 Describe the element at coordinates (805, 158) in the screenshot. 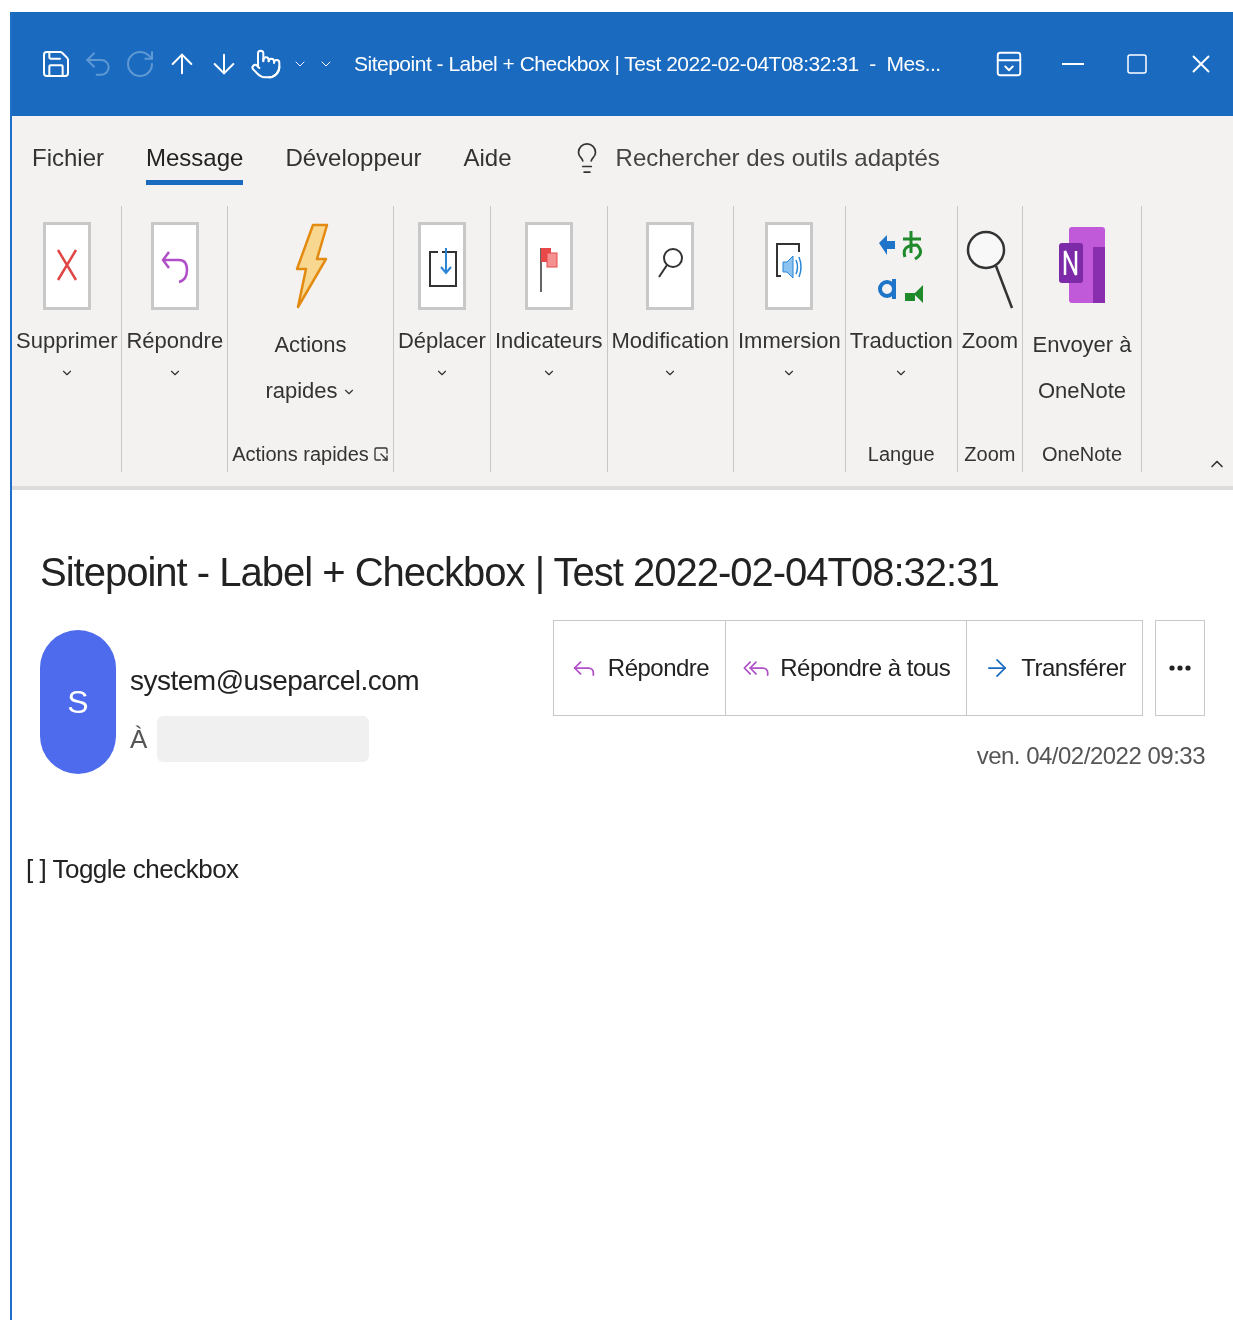

I see `search-field: Rechercher des outils adaptés` at that location.